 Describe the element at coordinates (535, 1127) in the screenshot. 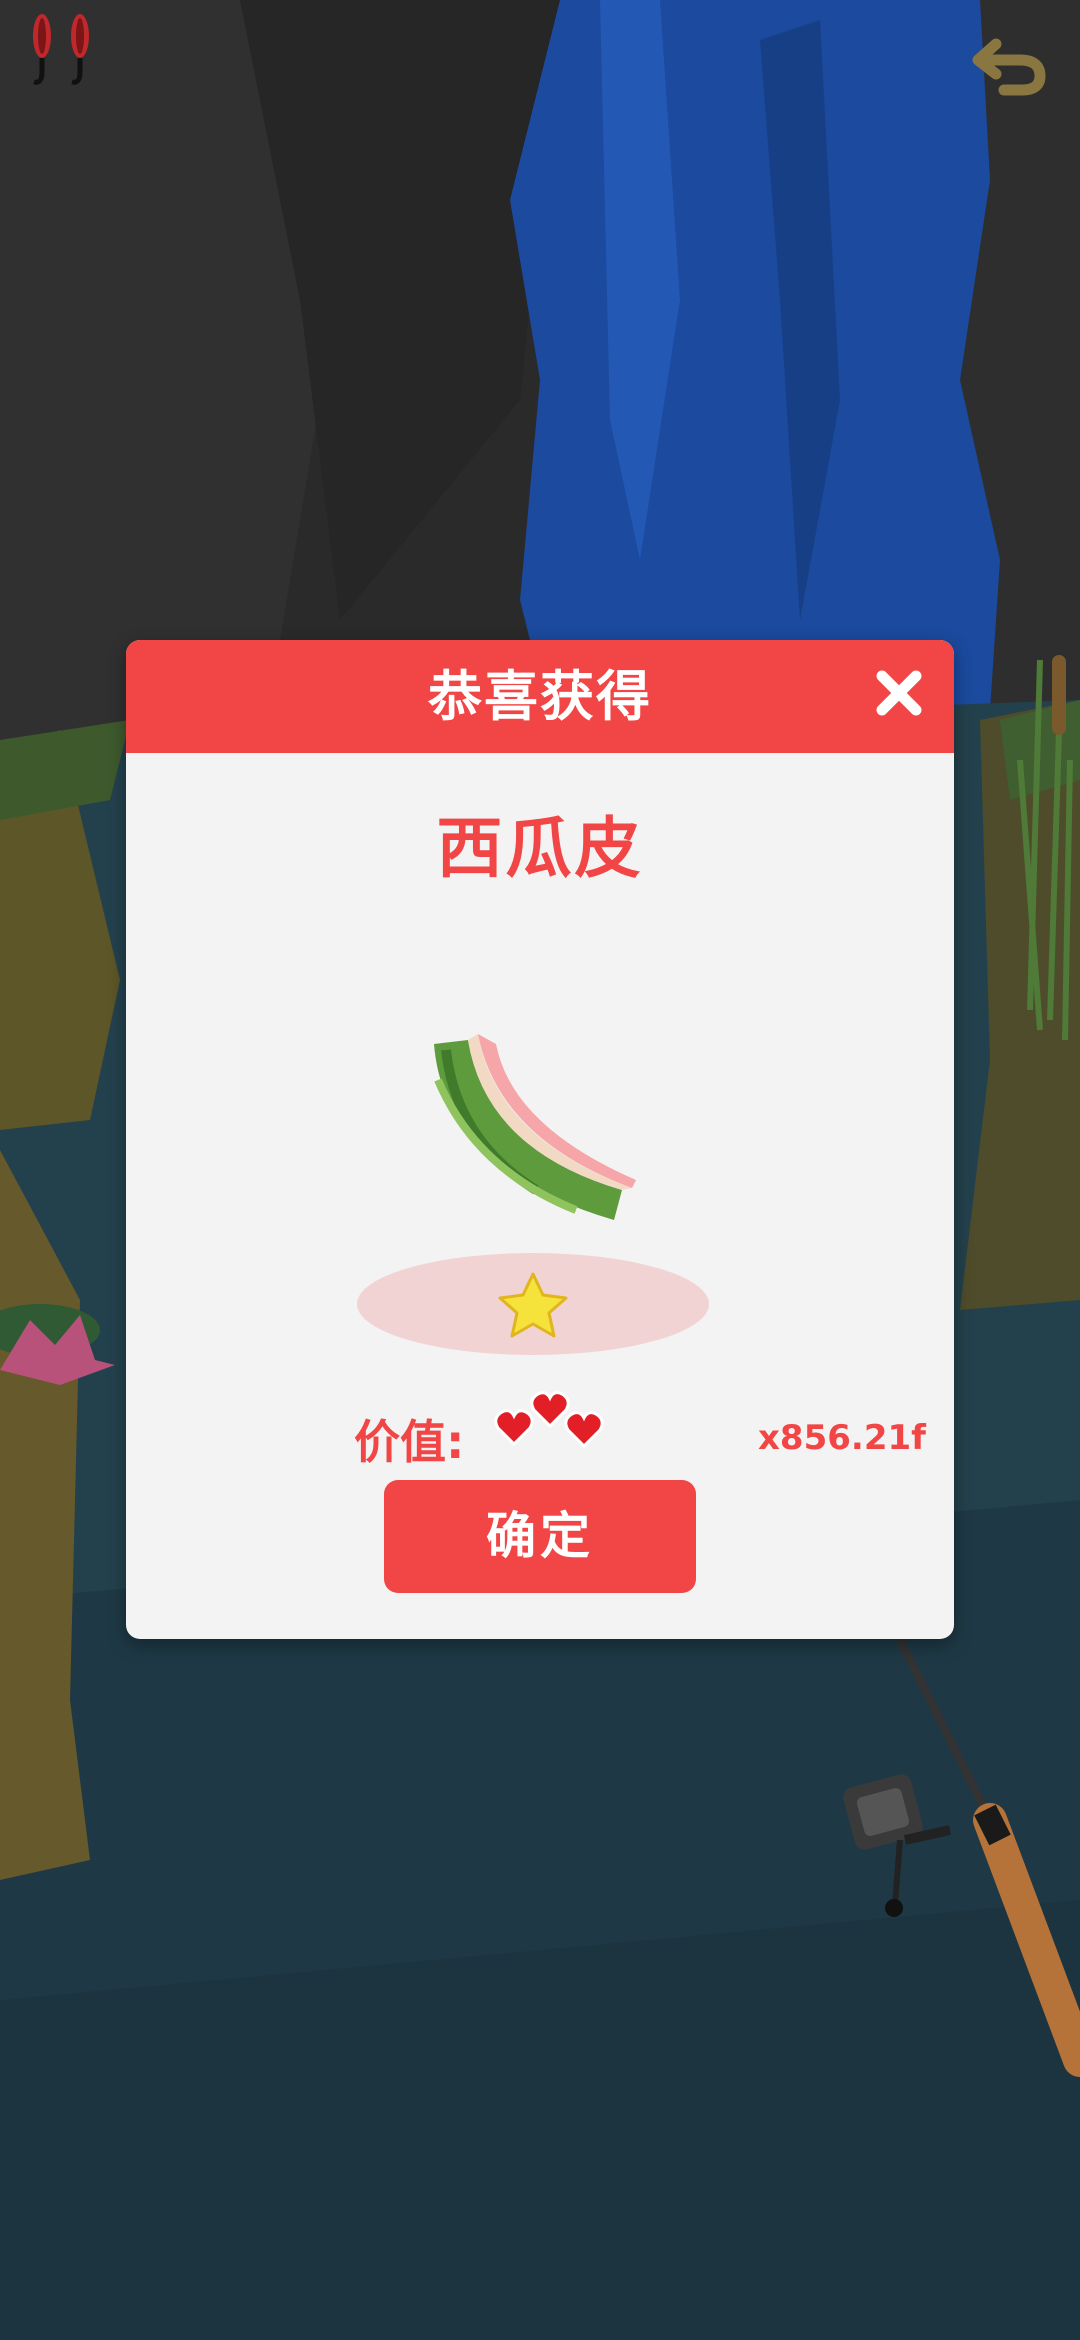

I see `watermelon-rind-icon` at that location.